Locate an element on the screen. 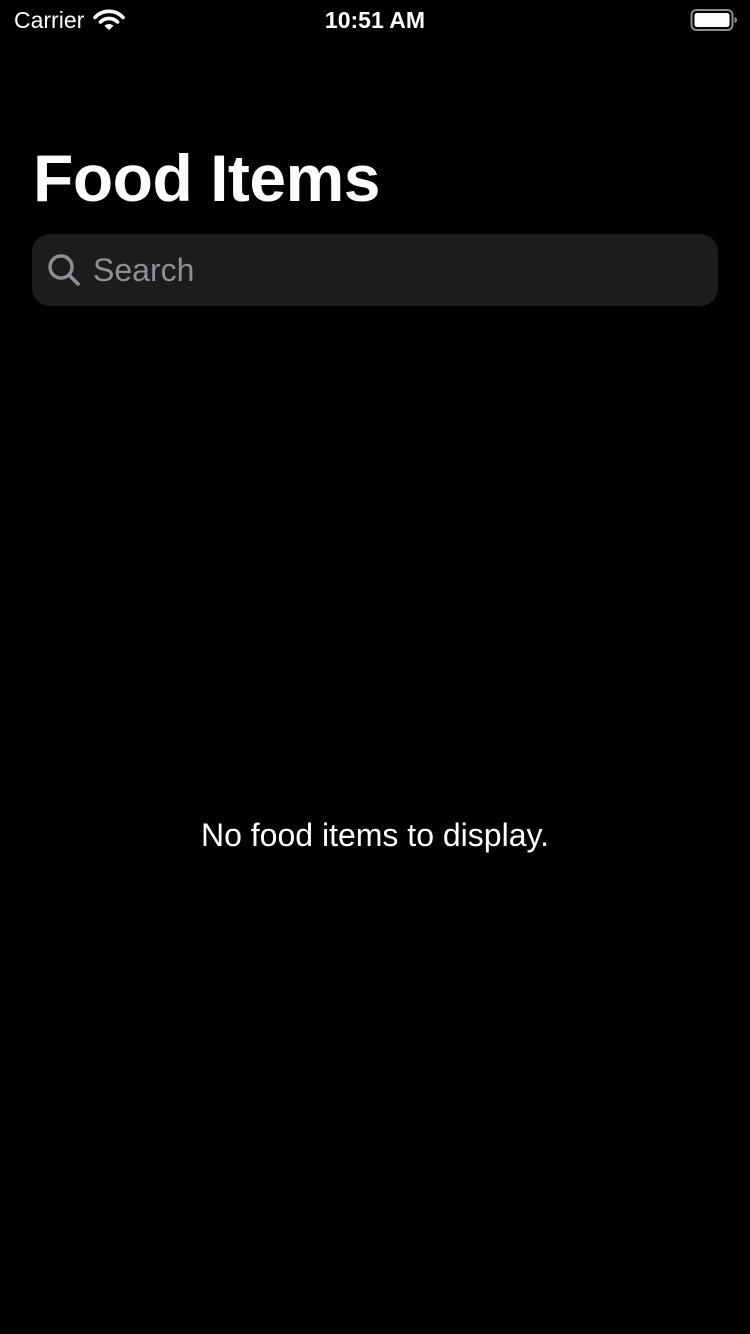 The width and height of the screenshot is (750, 1334). empty-state-message: No food items to display. is located at coordinates (374, 835).